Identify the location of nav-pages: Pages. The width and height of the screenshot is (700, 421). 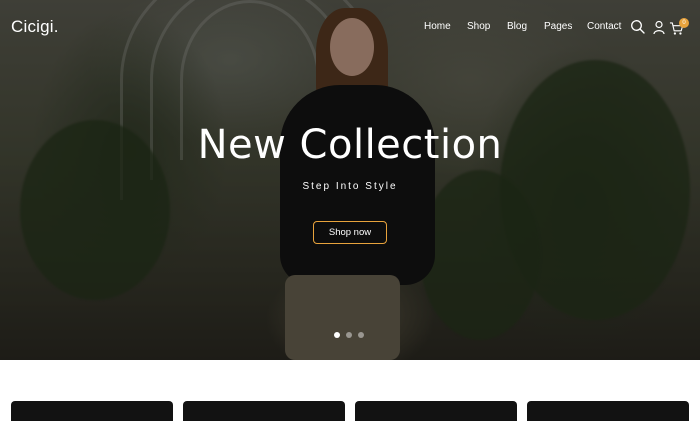
(558, 26).